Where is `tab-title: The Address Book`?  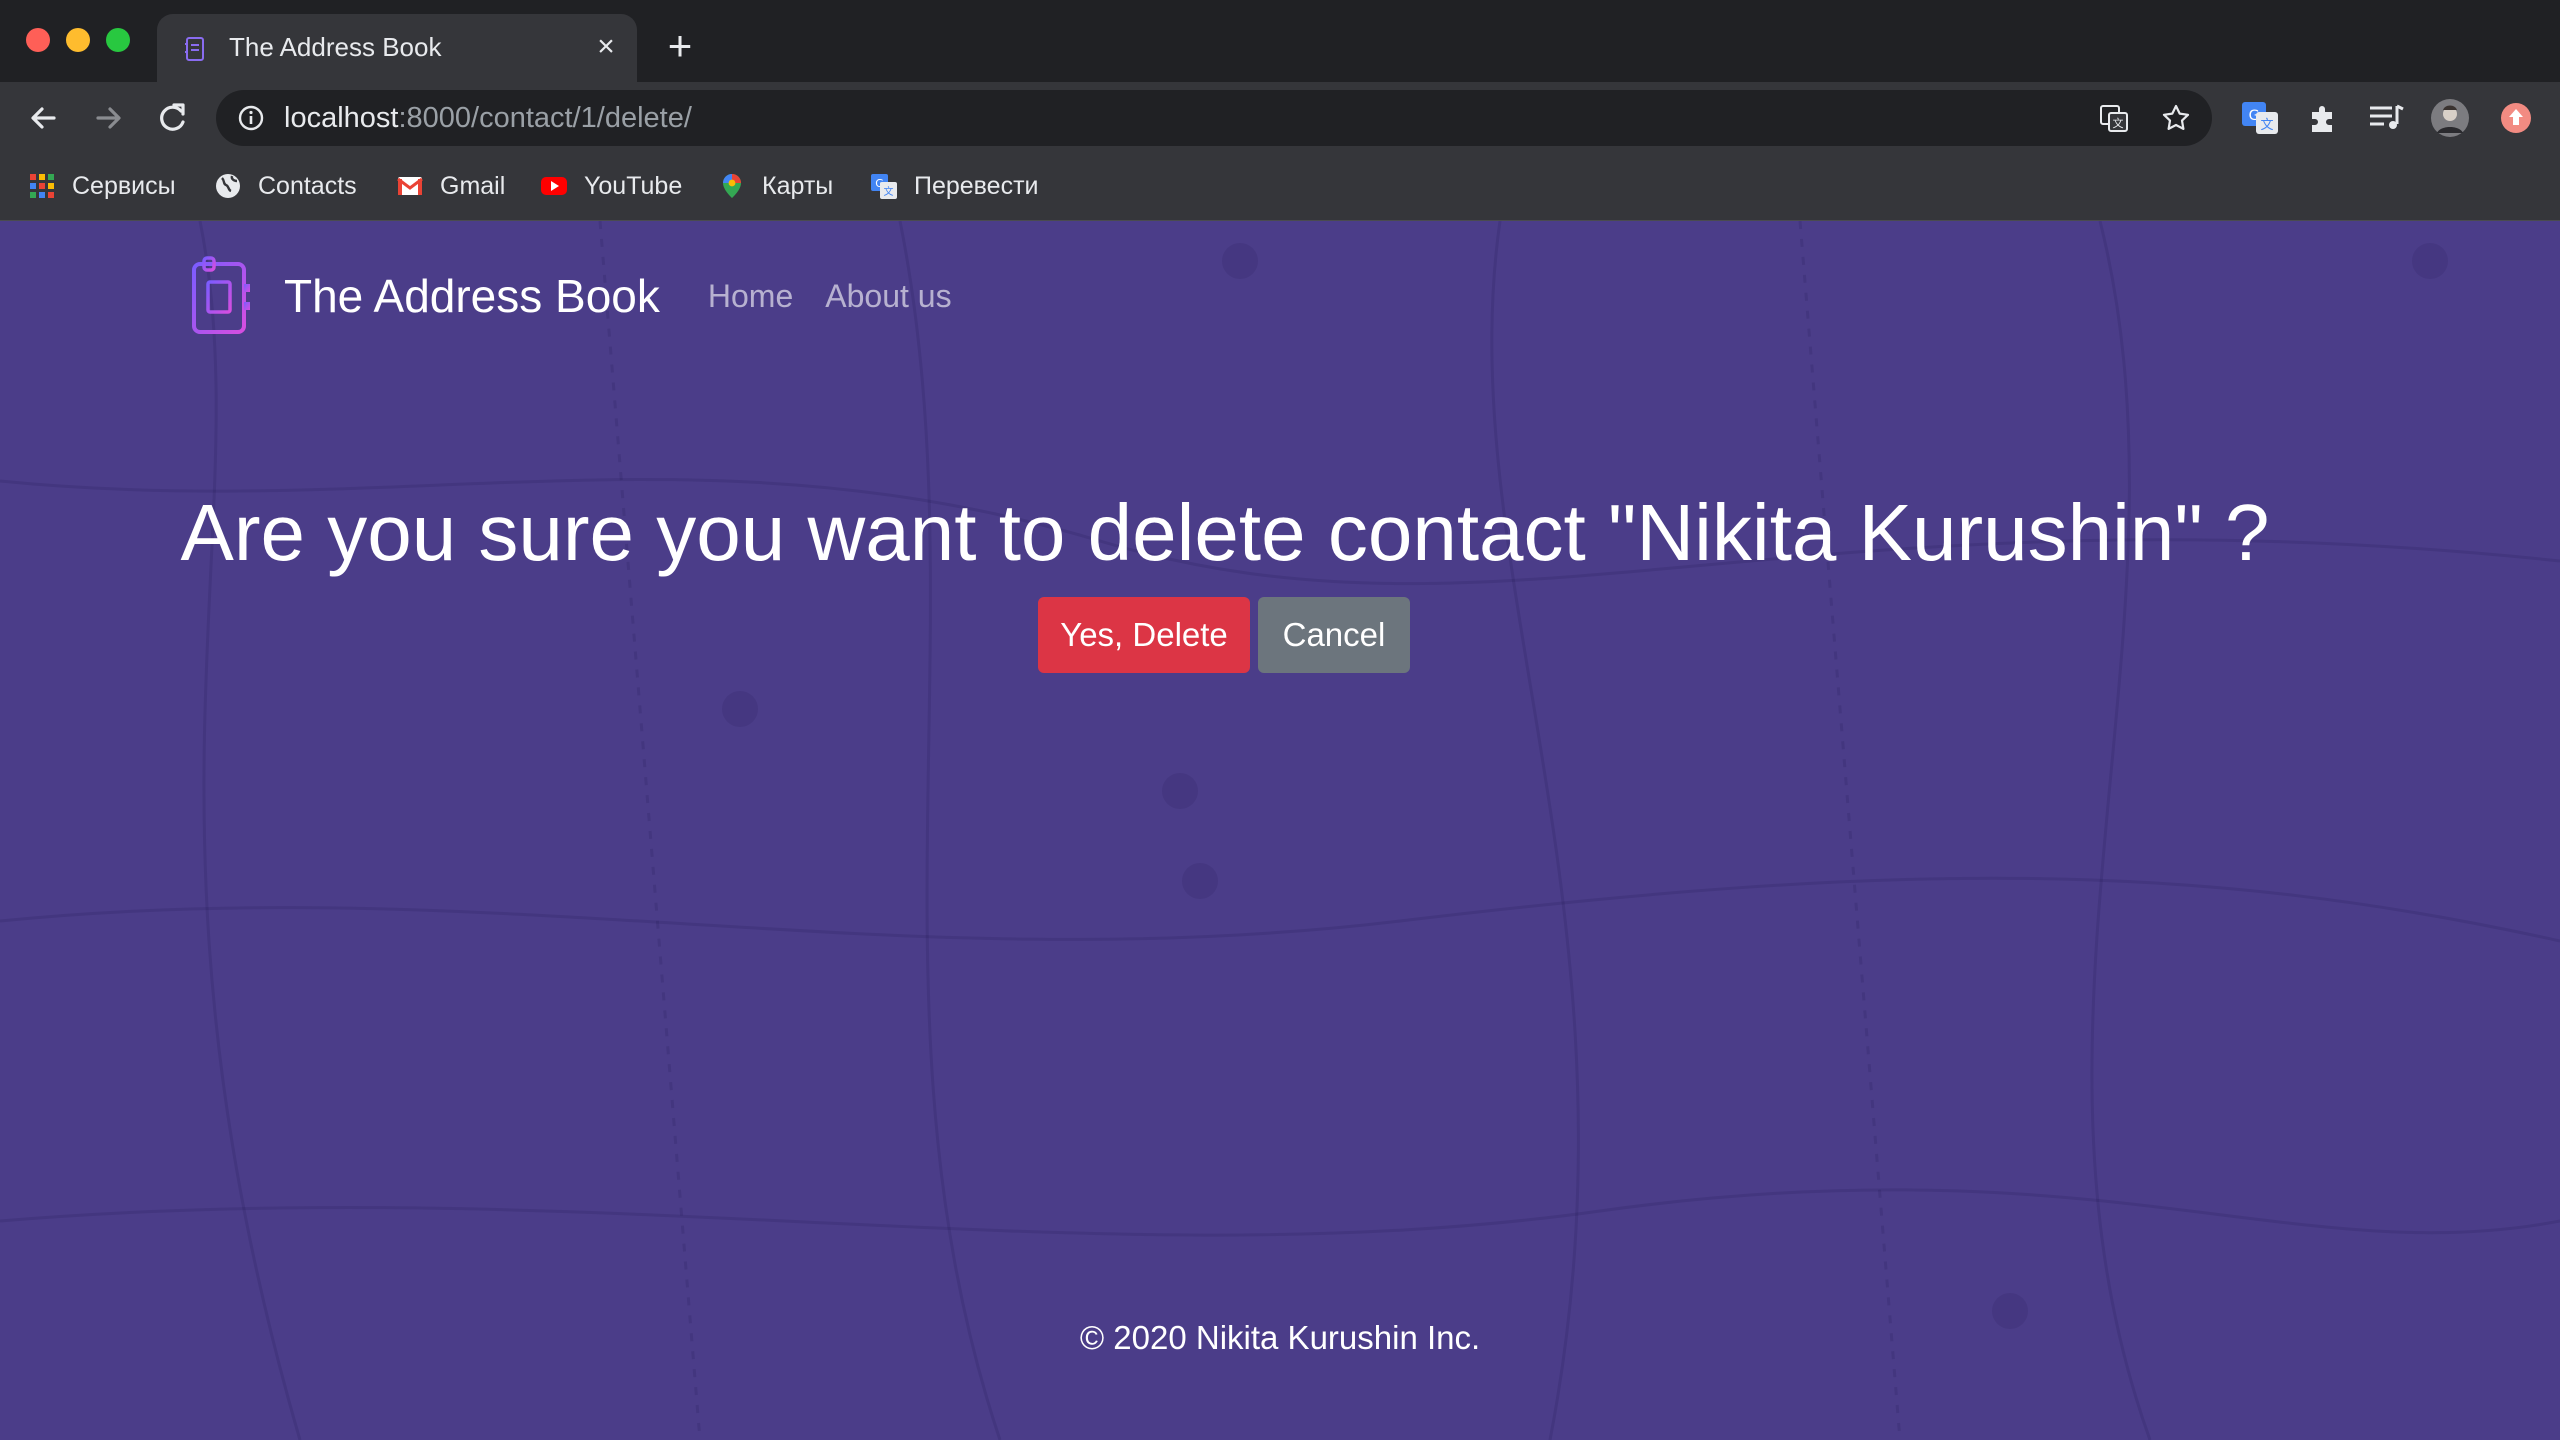
tab-title: The Address Book is located at coordinates (335, 47).